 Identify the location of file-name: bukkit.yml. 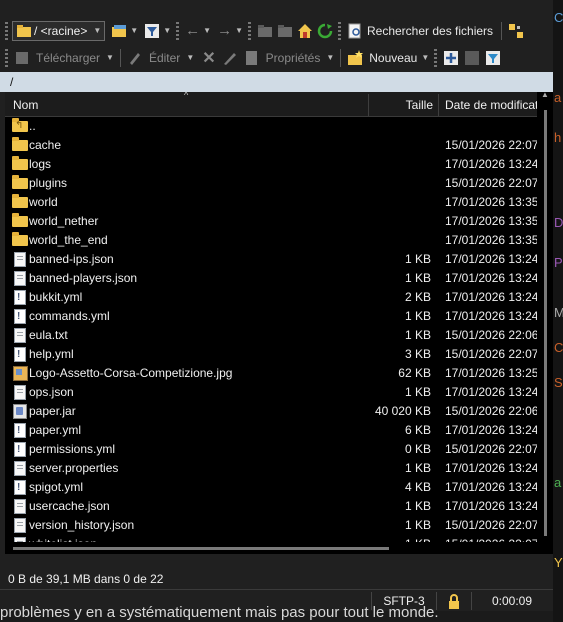
(56, 297).